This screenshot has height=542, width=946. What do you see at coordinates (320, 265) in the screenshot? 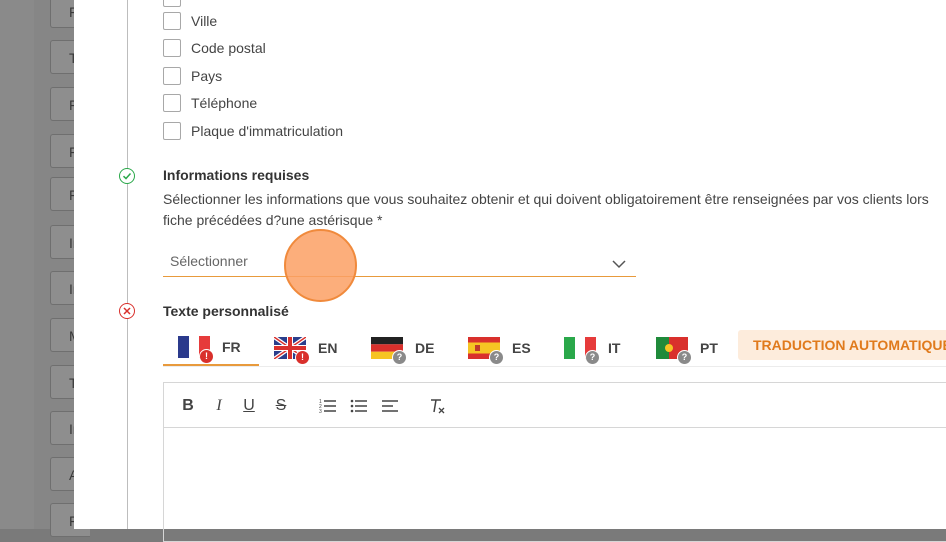
I see `cursor-highlight` at bounding box center [320, 265].